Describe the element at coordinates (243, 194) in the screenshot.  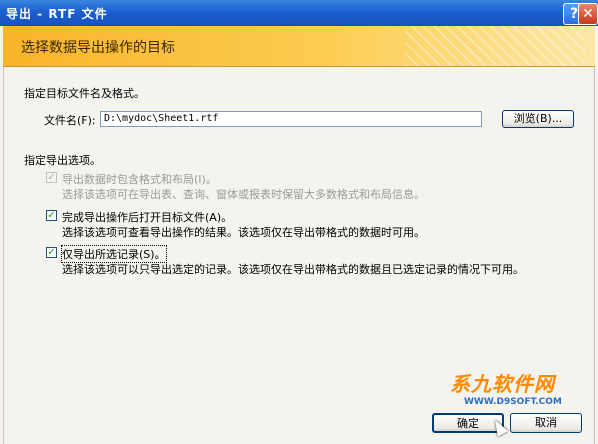
I see `include-format-desc: 选择该选项可在导出表、查询、窗体或报表时保留大多数格式和布局信息。` at that location.